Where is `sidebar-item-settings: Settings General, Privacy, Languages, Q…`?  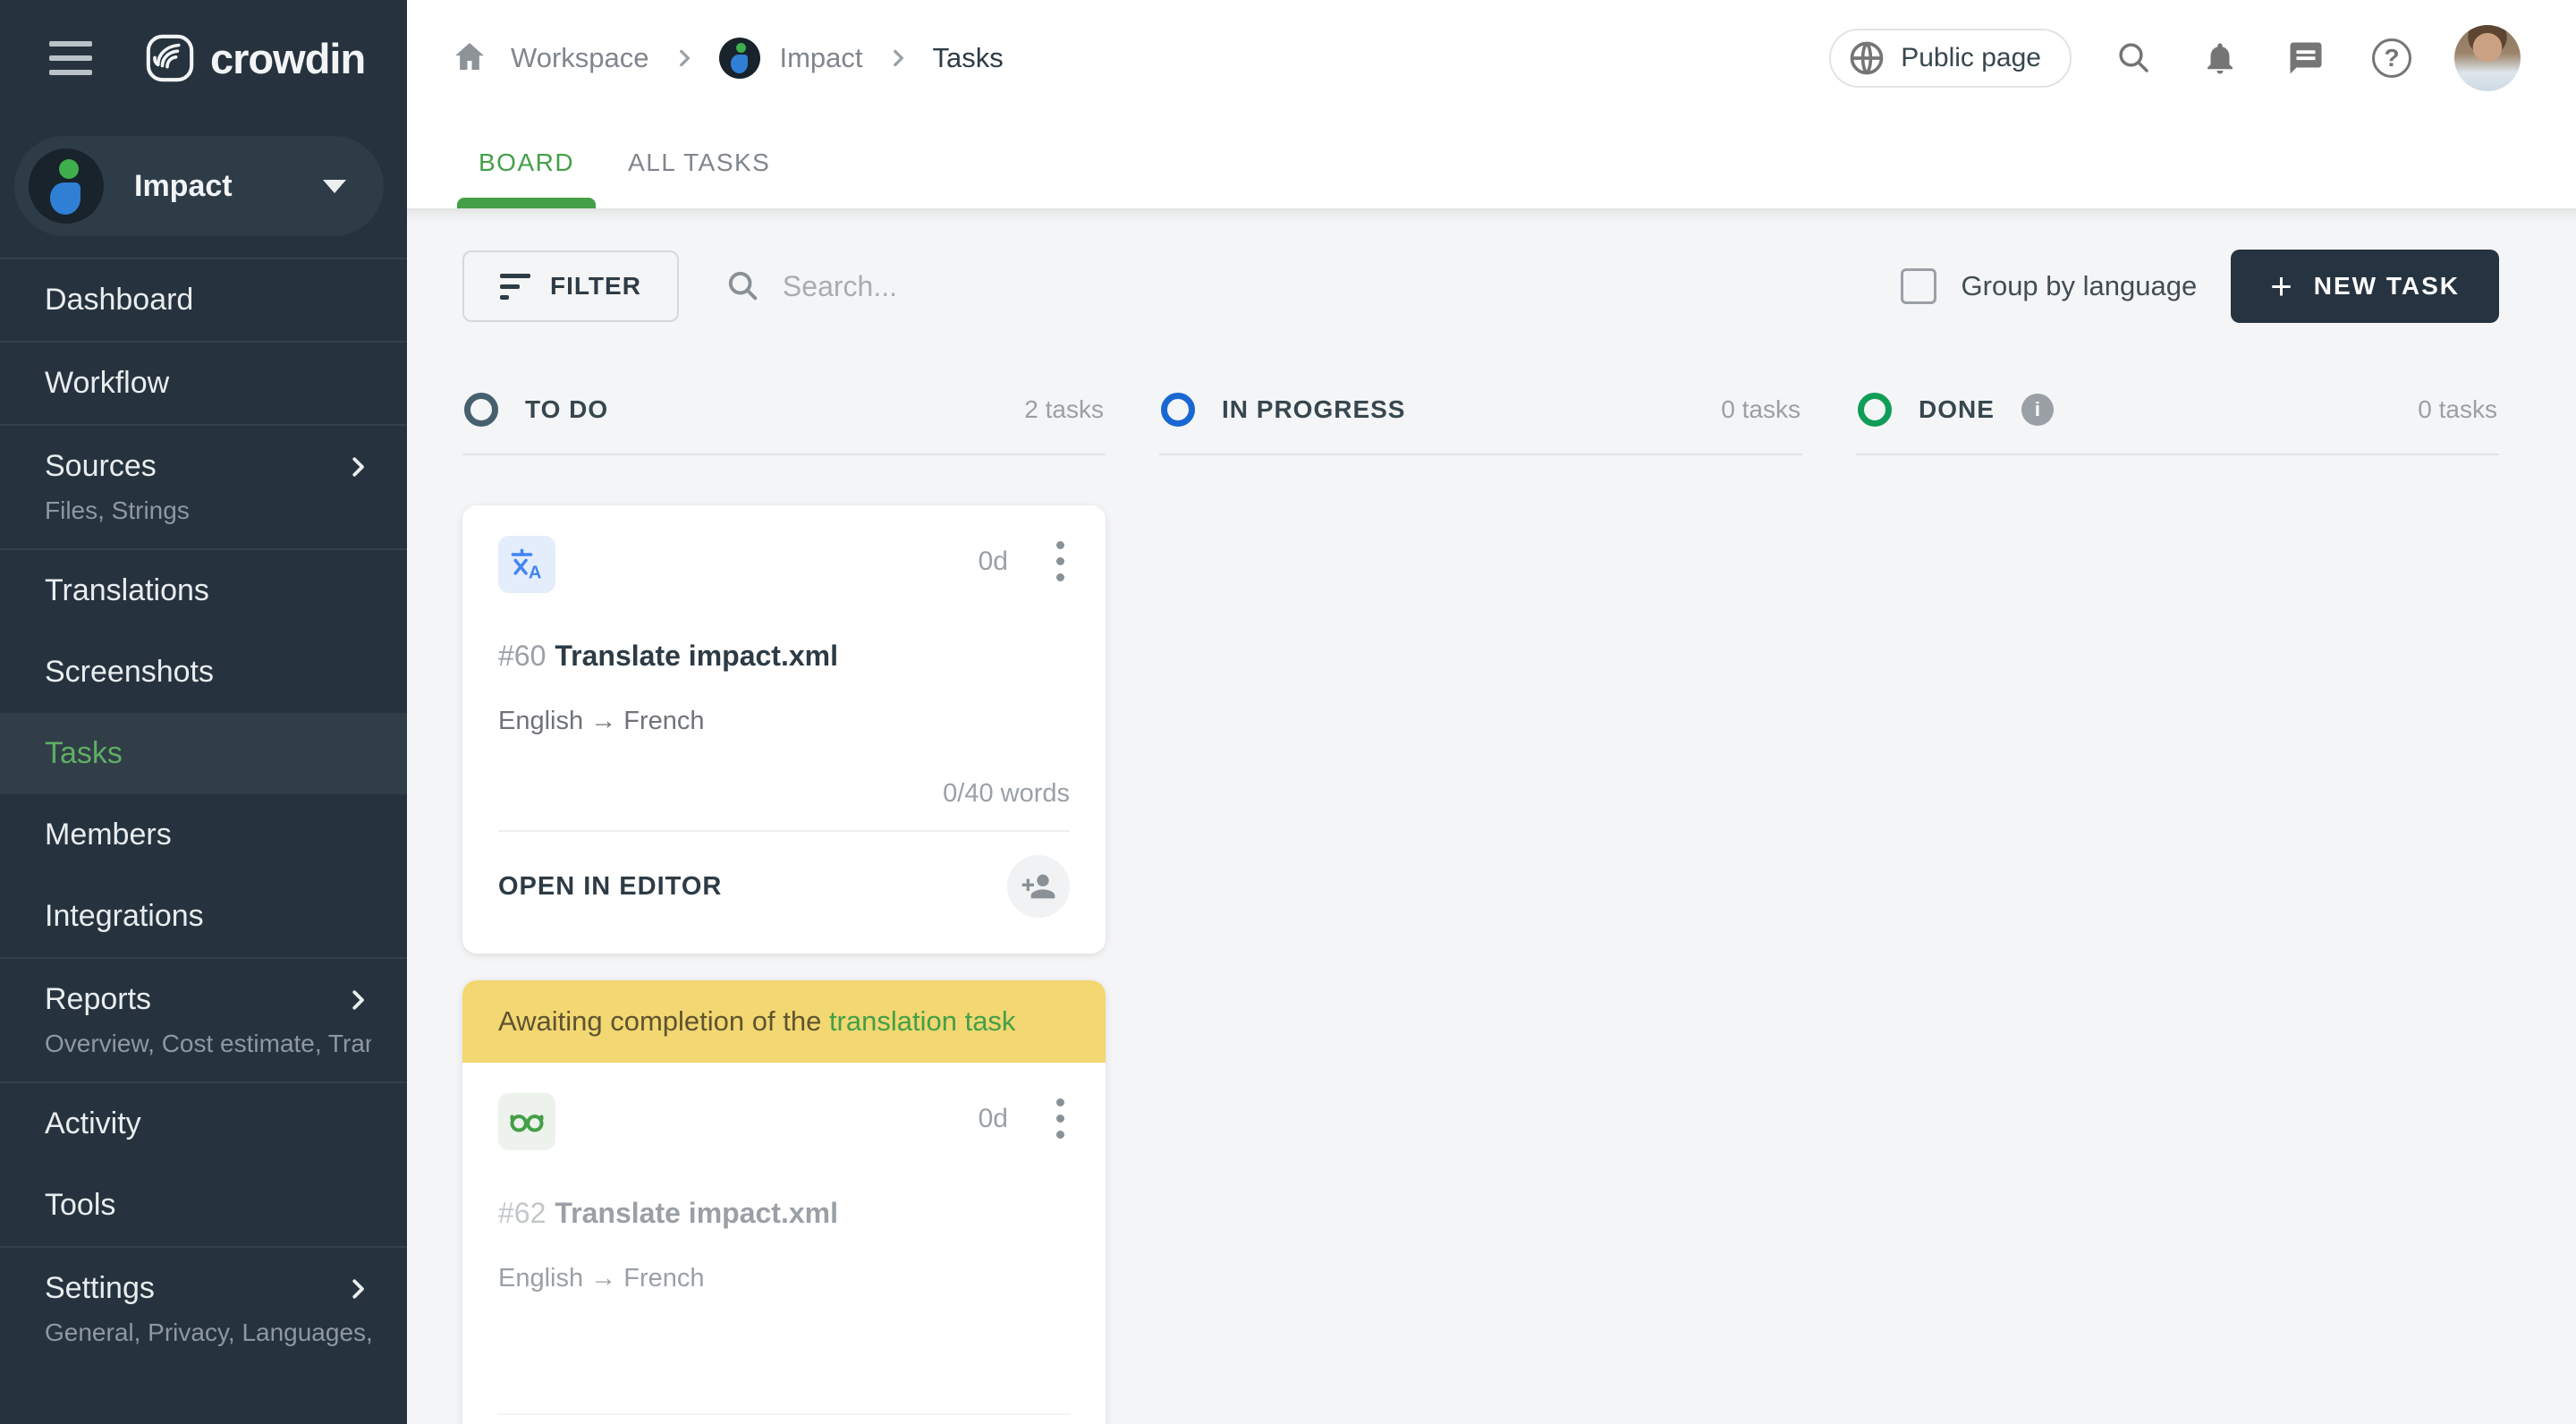 sidebar-item-settings: Settings General, Privacy, Languages, Q… is located at coordinates (203, 1308).